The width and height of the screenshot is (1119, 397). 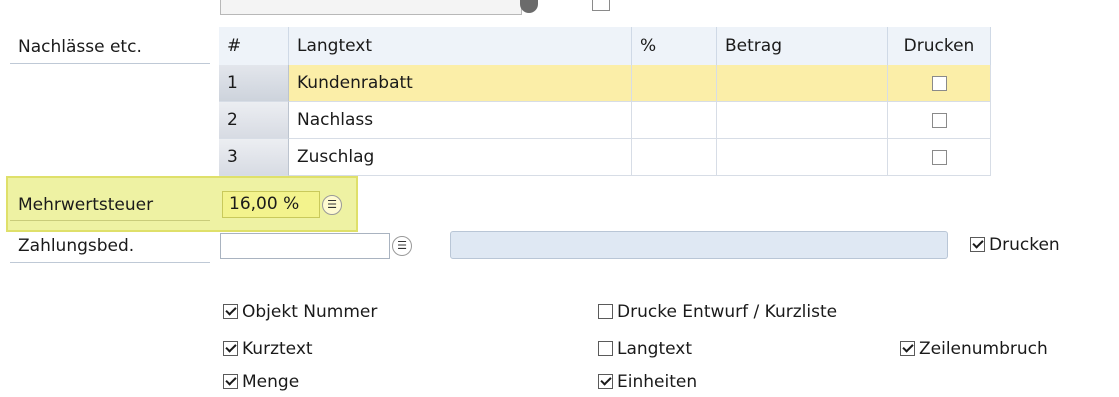 I want to click on table-row: 1 Kundenrabatt, so click(x=605, y=83).